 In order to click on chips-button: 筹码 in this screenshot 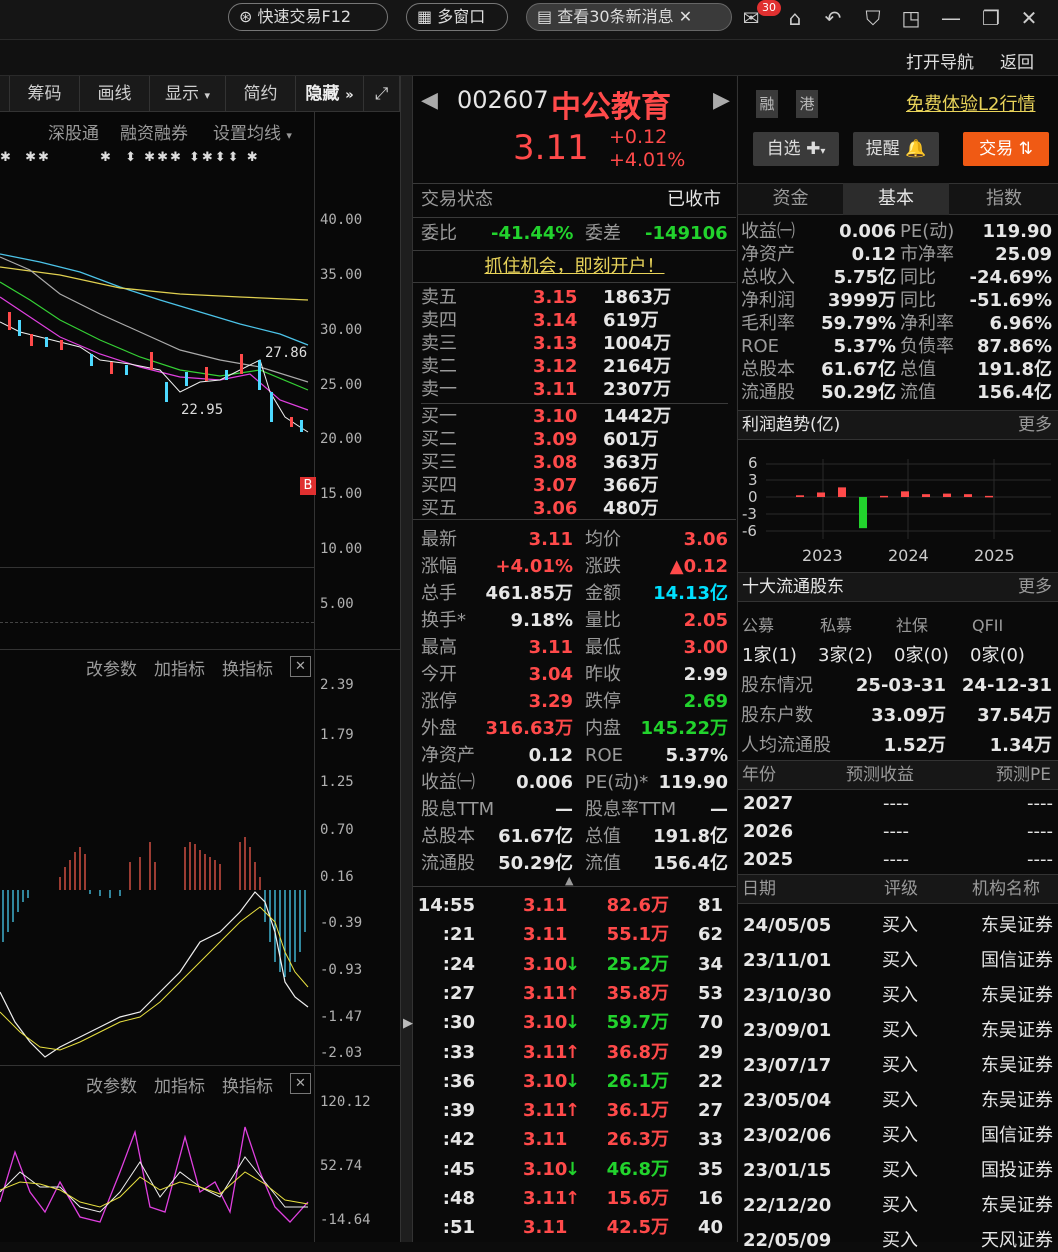, I will do `click(45, 94)`.